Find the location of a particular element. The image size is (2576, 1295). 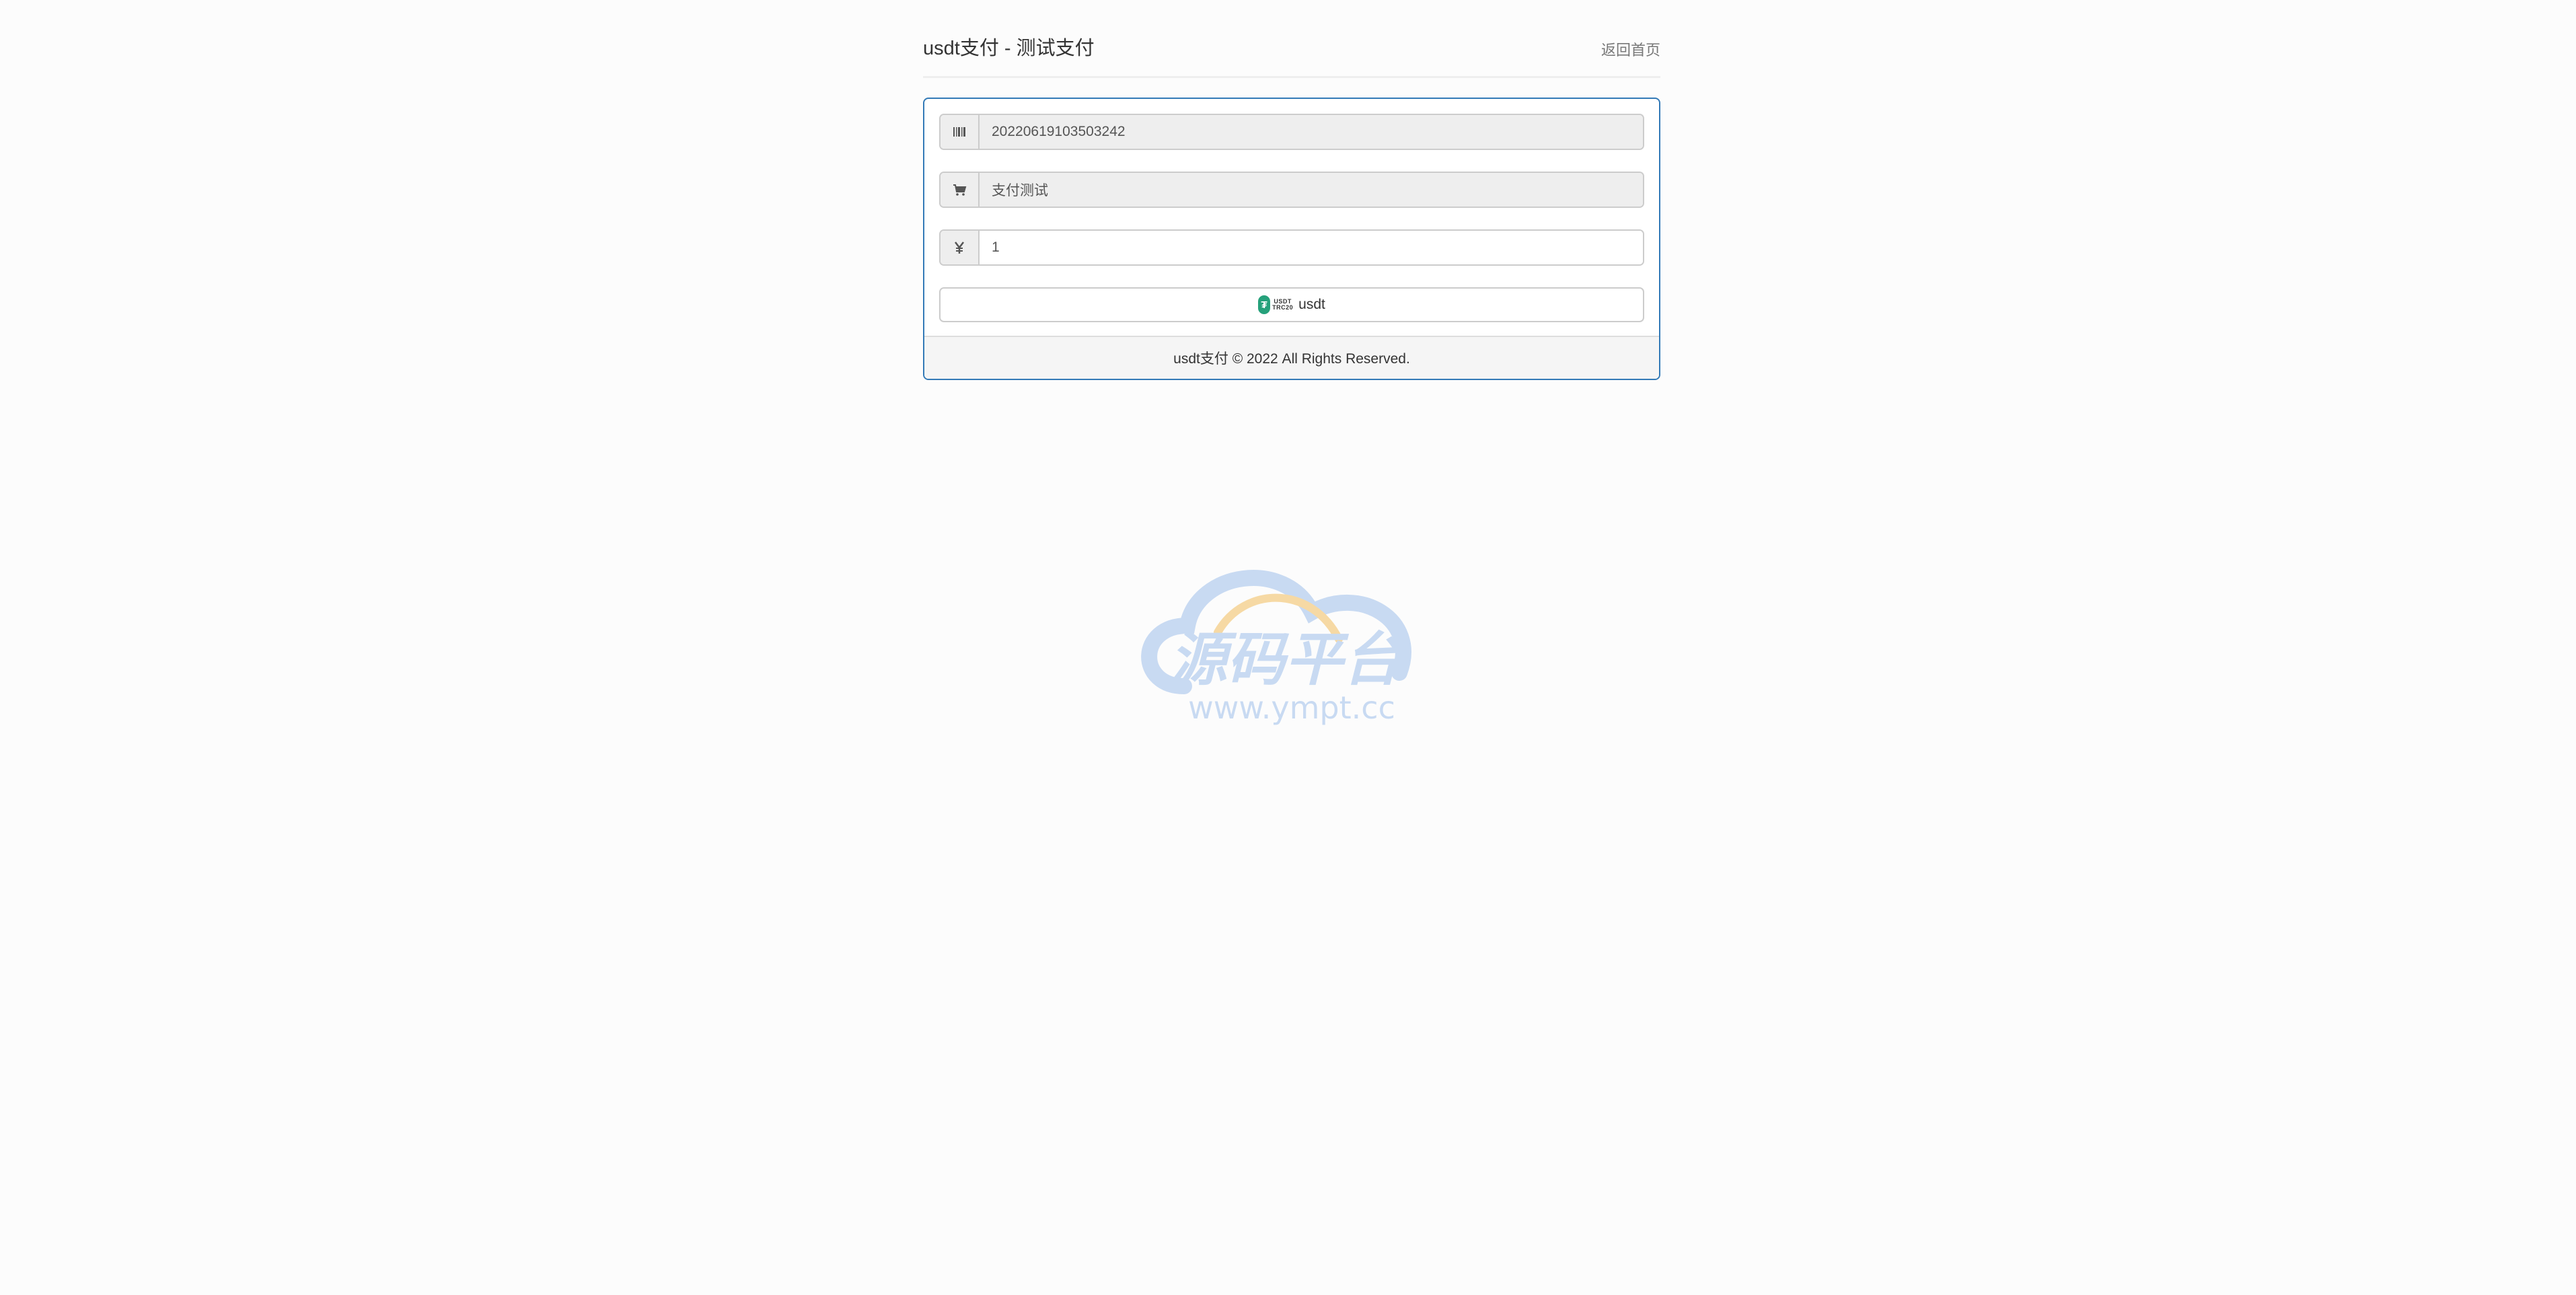

page-title: usdt支付 - 测试支付 is located at coordinates (1009, 48).